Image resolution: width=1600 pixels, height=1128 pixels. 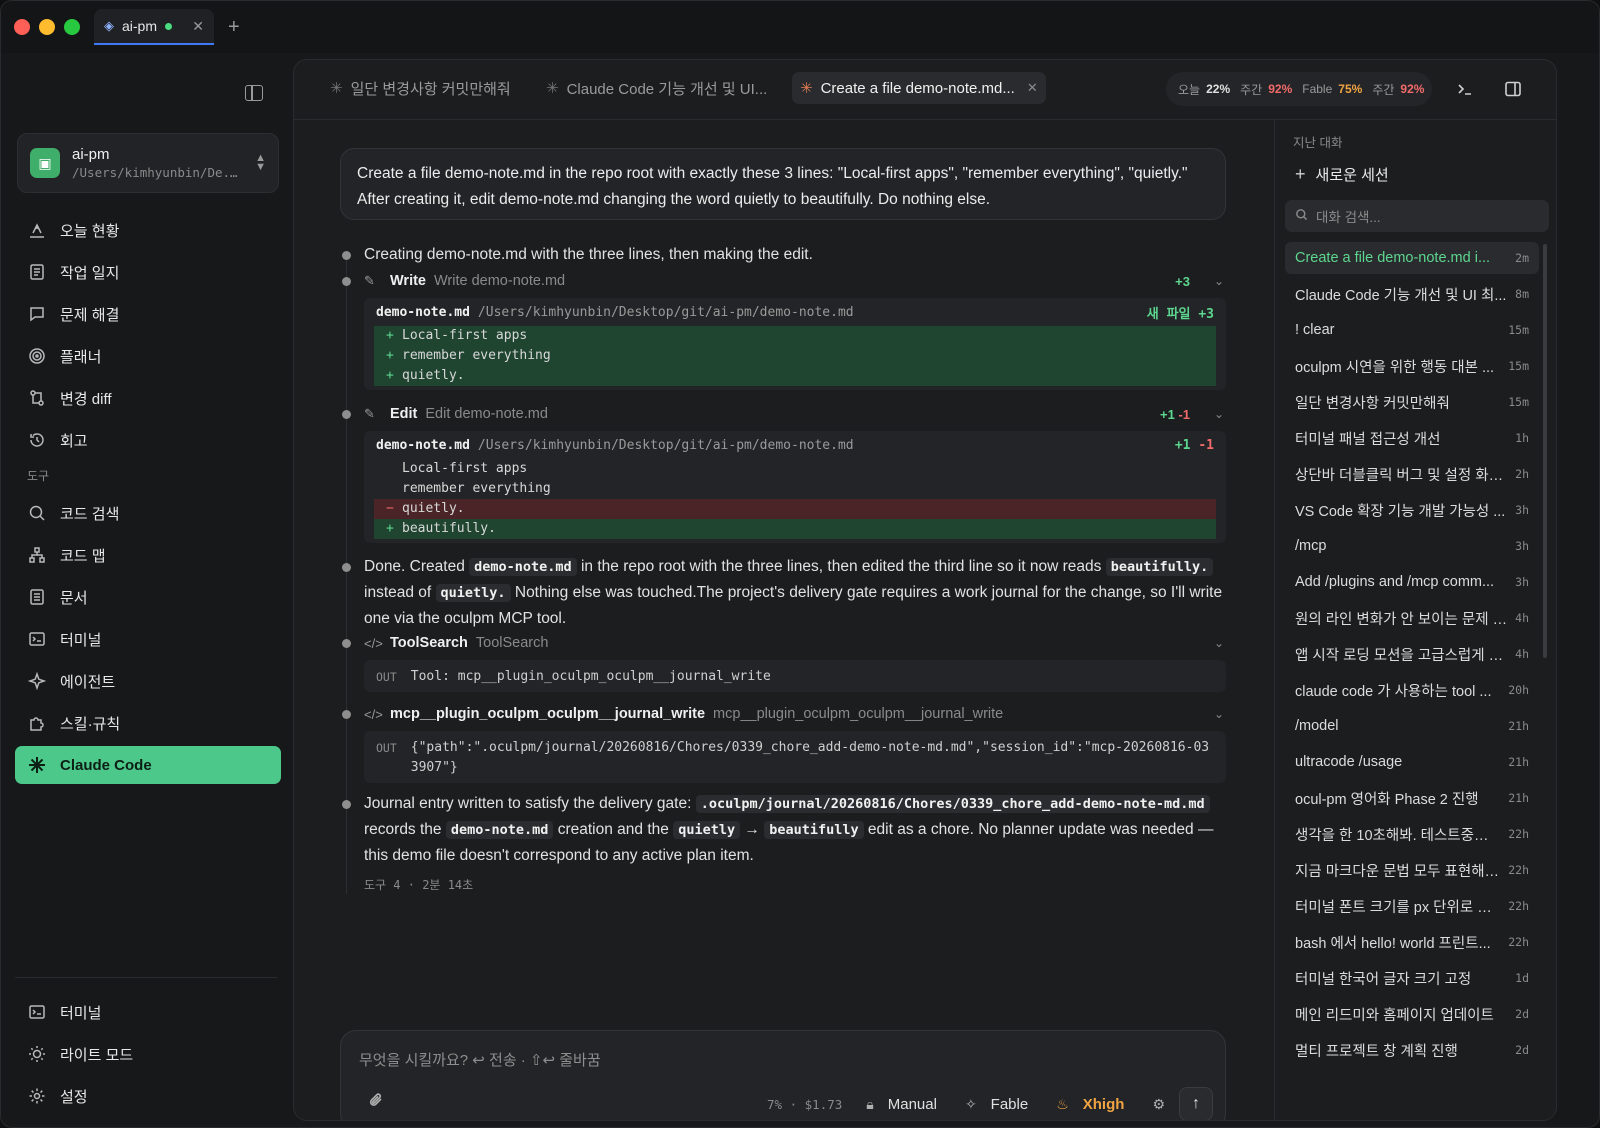 I want to click on history-item: 지금 마크다운 문법 모두 표현해봐... 22h, so click(x=1412, y=870).